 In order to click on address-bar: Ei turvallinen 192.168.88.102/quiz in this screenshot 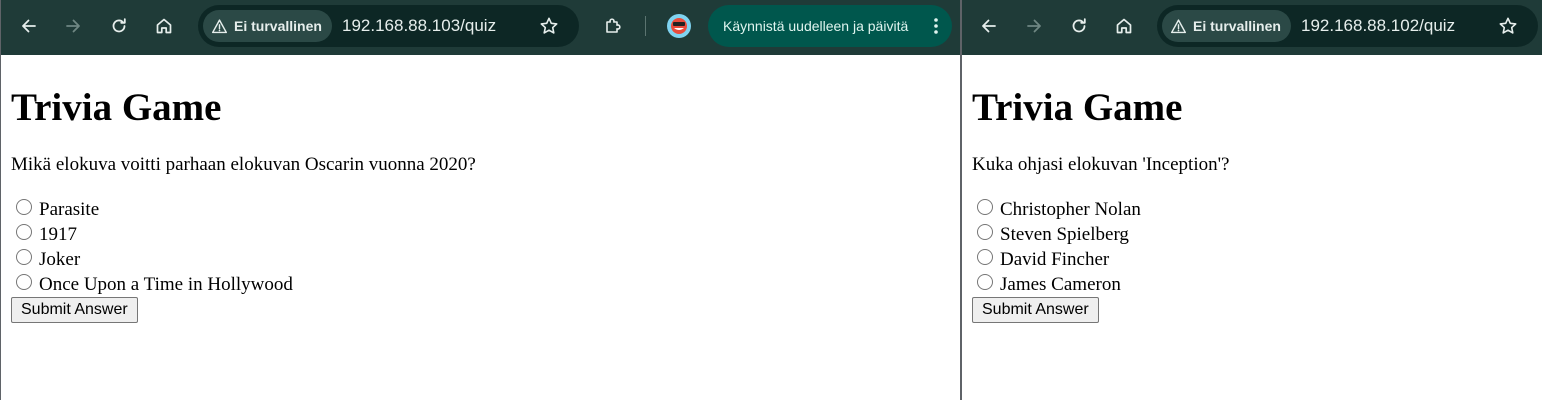, I will do `click(1347, 26)`.